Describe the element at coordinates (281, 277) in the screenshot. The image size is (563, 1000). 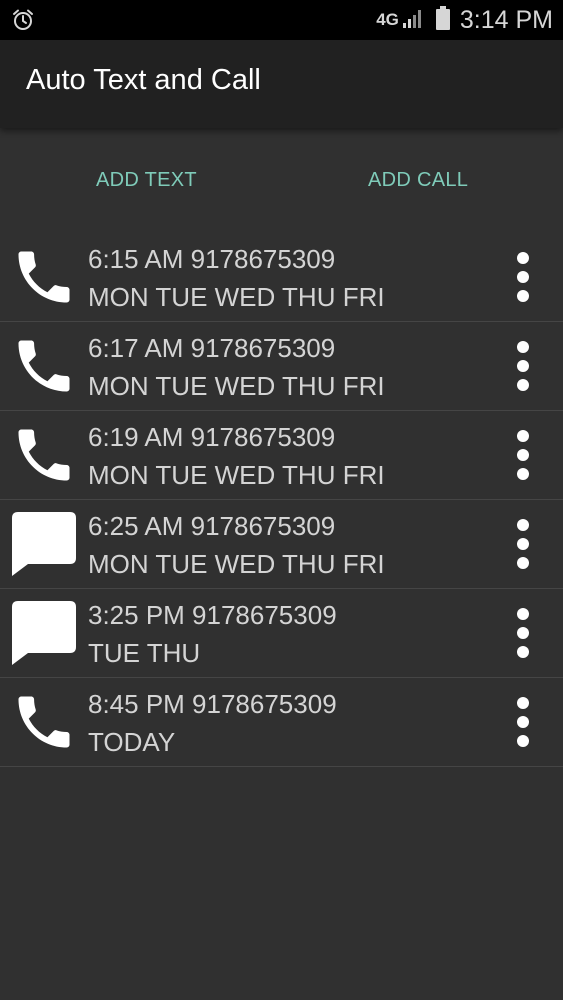
I see `list-item: 6:15 AM 9178675309 MON TUE WED THU FRI` at that location.